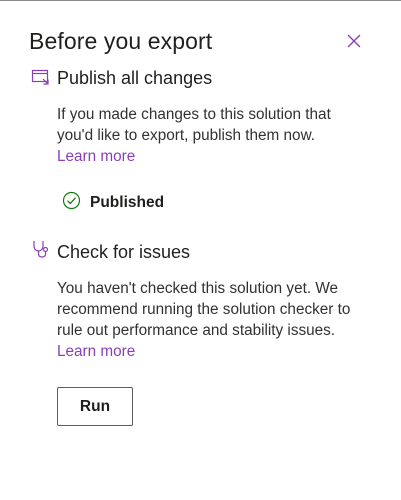  I want to click on publish-status-text: Published, so click(127, 202).